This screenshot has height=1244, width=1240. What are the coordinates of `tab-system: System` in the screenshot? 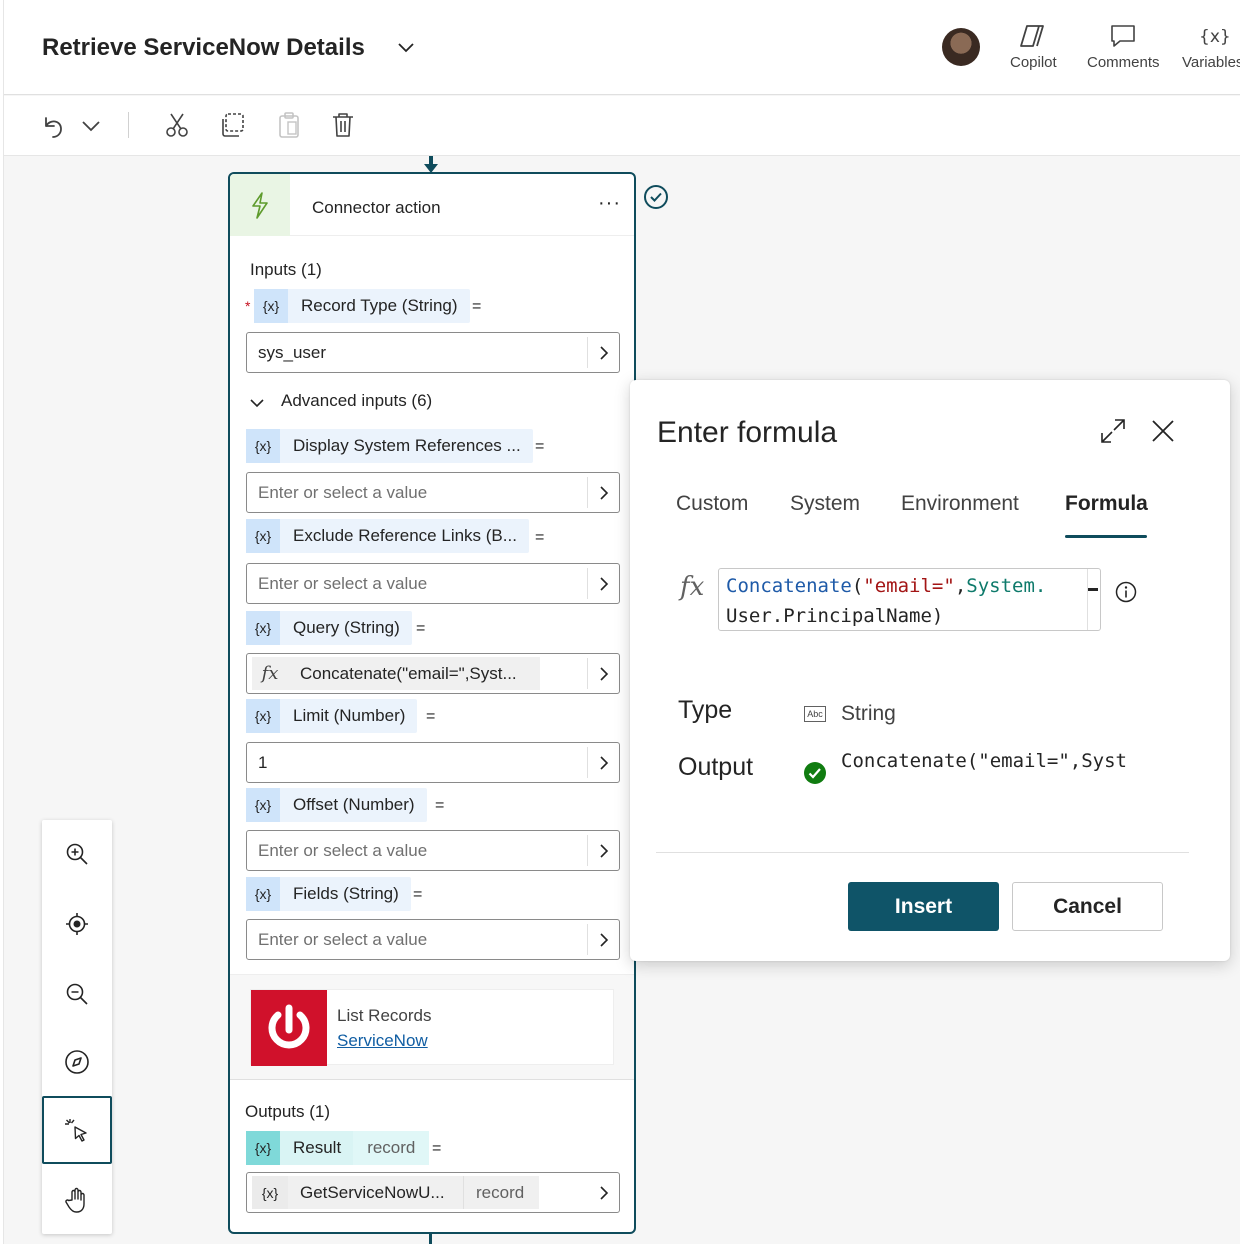 It's located at (825, 504).